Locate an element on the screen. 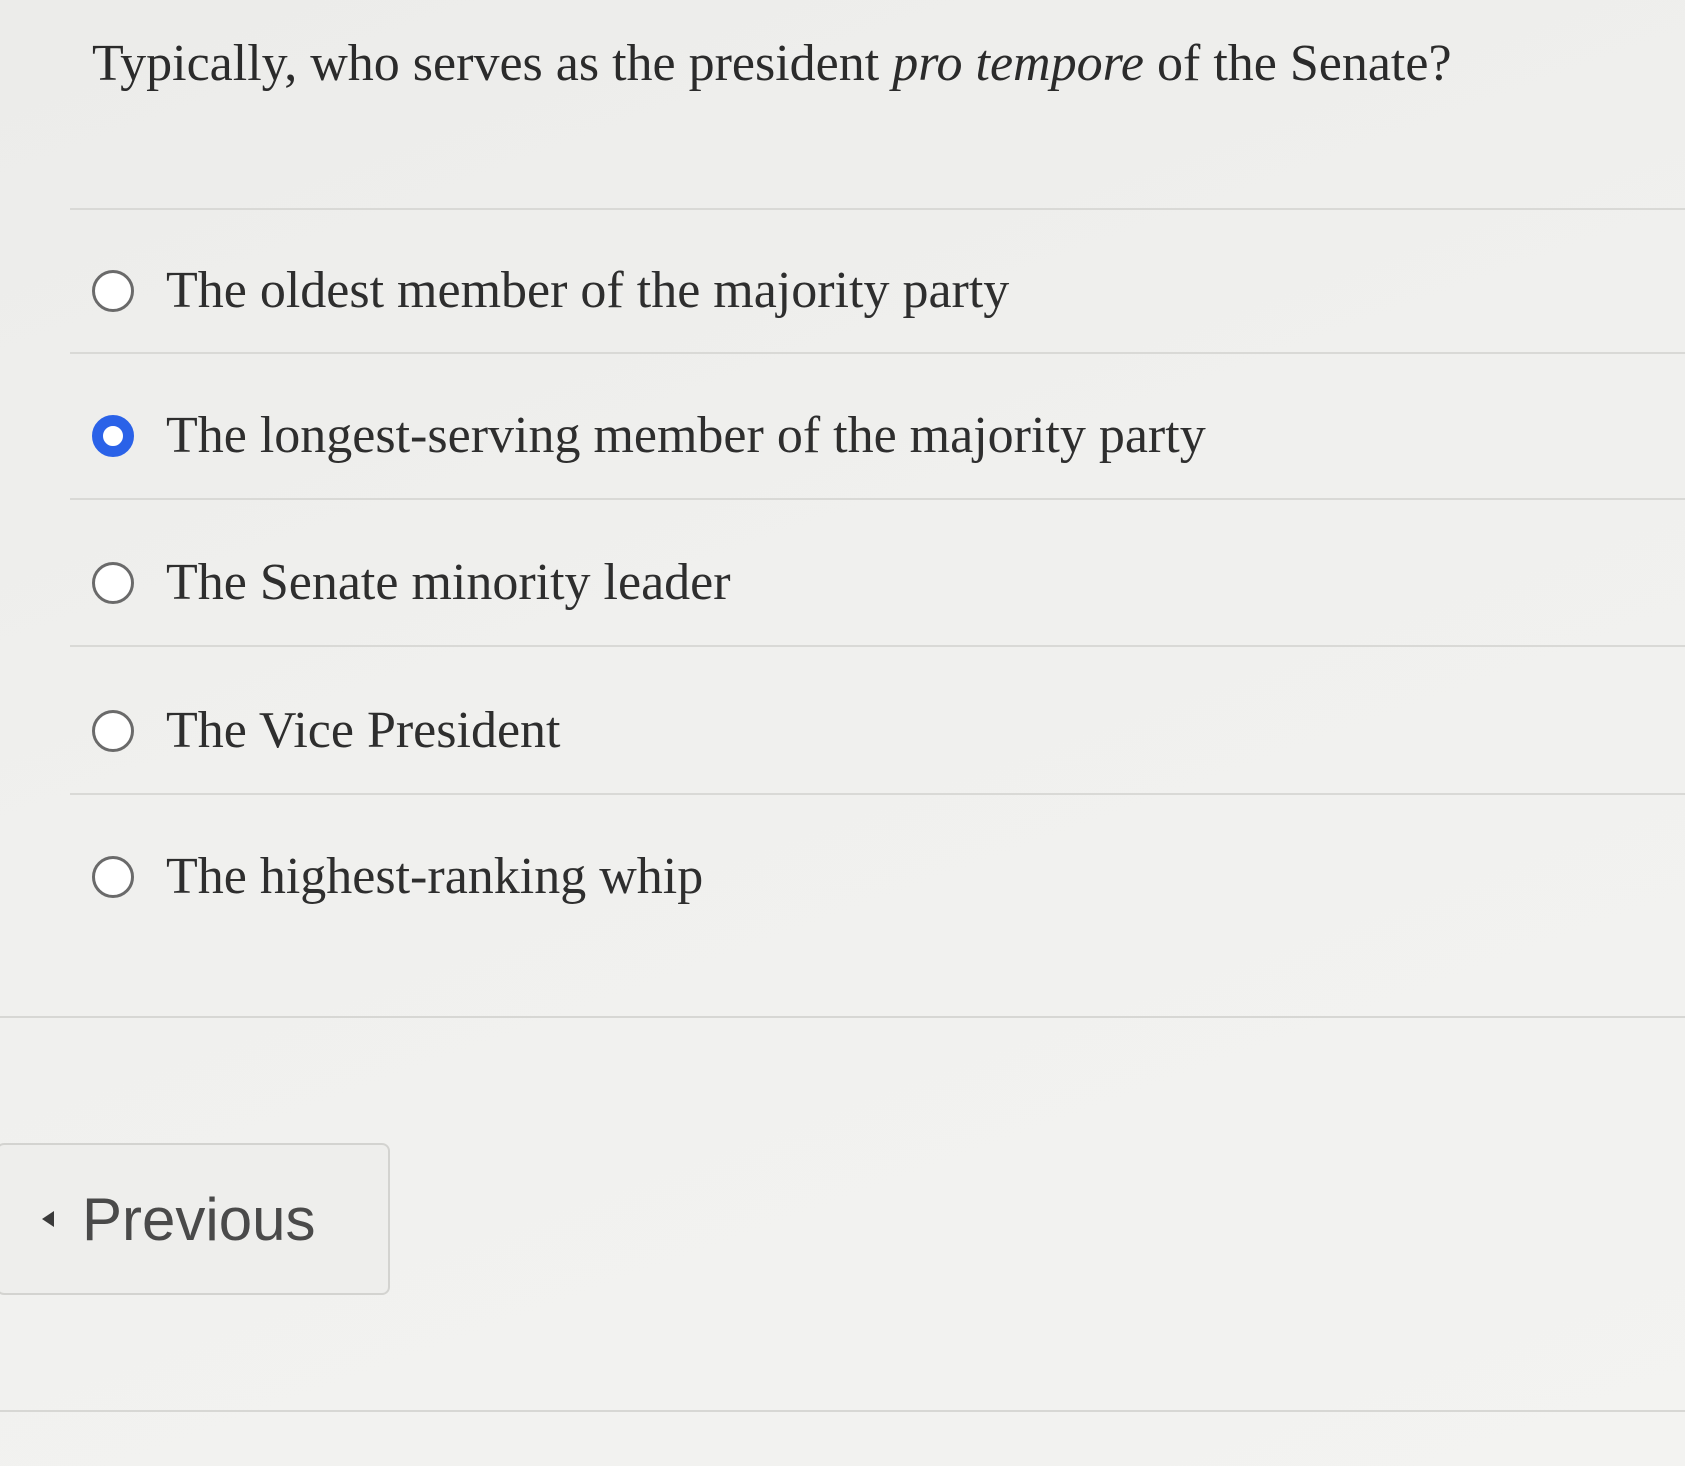 The height and width of the screenshot is (1466, 1685). answer-option-label: The highest-ranking whip is located at coordinates (435, 876).